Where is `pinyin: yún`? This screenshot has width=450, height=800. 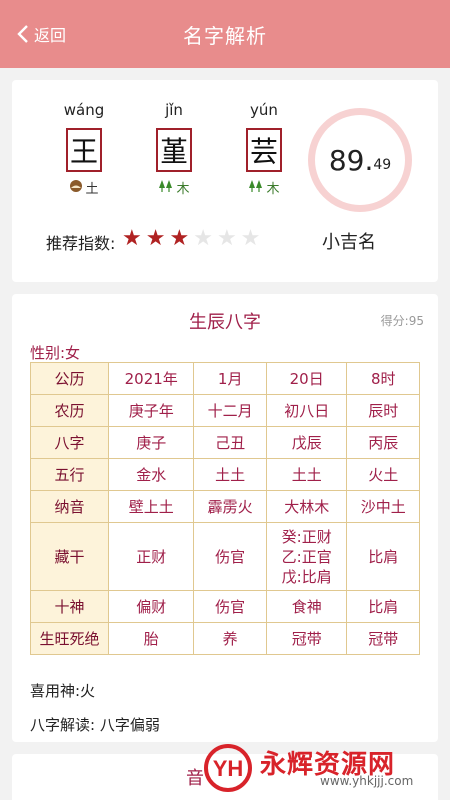
pinyin: yún is located at coordinates (264, 110).